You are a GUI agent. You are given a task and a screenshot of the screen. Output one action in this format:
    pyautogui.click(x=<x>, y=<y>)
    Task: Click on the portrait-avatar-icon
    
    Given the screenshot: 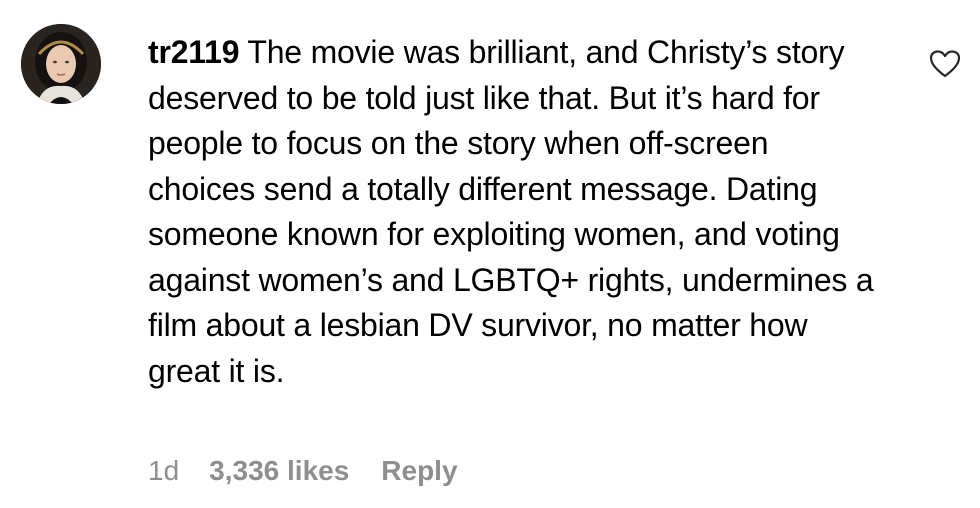 What is the action you would take?
    pyautogui.click(x=61, y=64)
    